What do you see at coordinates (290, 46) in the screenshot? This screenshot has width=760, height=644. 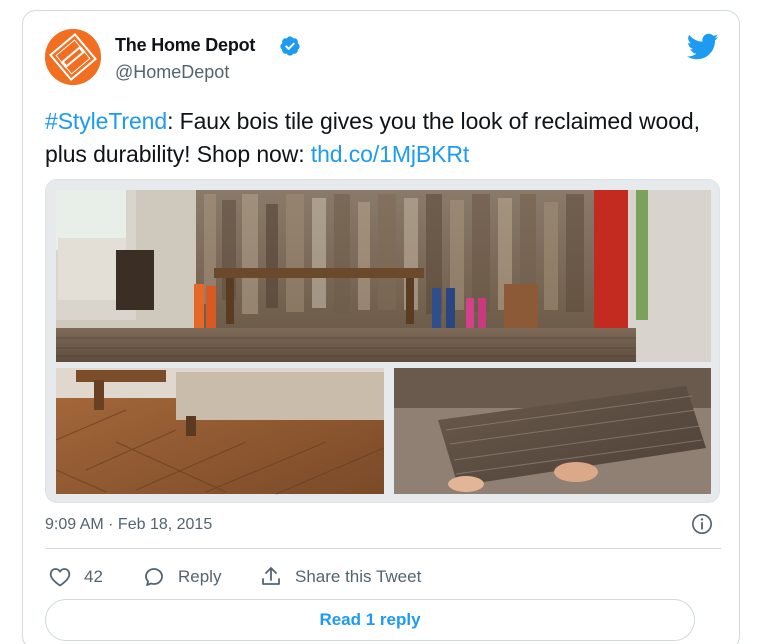 I see `verified-badge-icon` at bounding box center [290, 46].